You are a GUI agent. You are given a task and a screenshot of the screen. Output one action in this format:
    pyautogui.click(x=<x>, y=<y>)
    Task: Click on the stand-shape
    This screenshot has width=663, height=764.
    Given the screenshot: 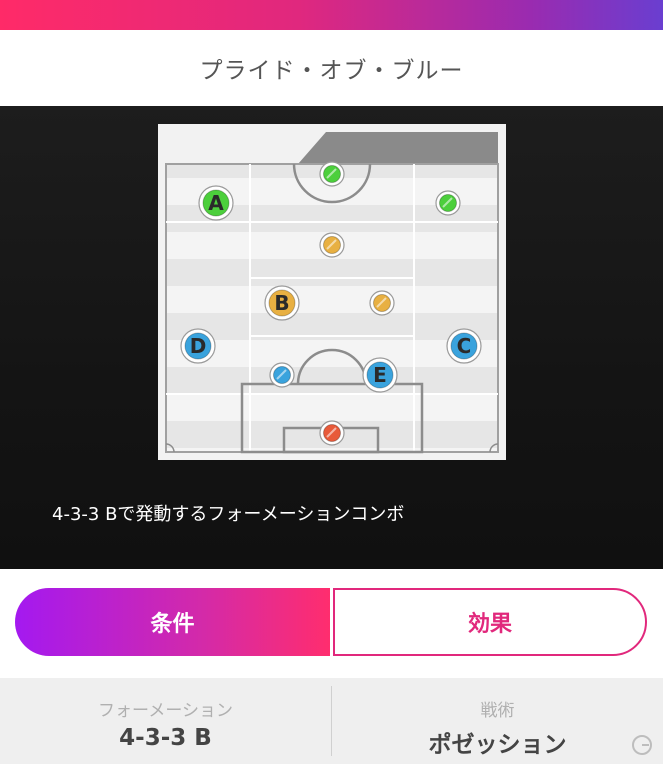 What is the action you would take?
    pyautogui.click(x=398, y=148)
    